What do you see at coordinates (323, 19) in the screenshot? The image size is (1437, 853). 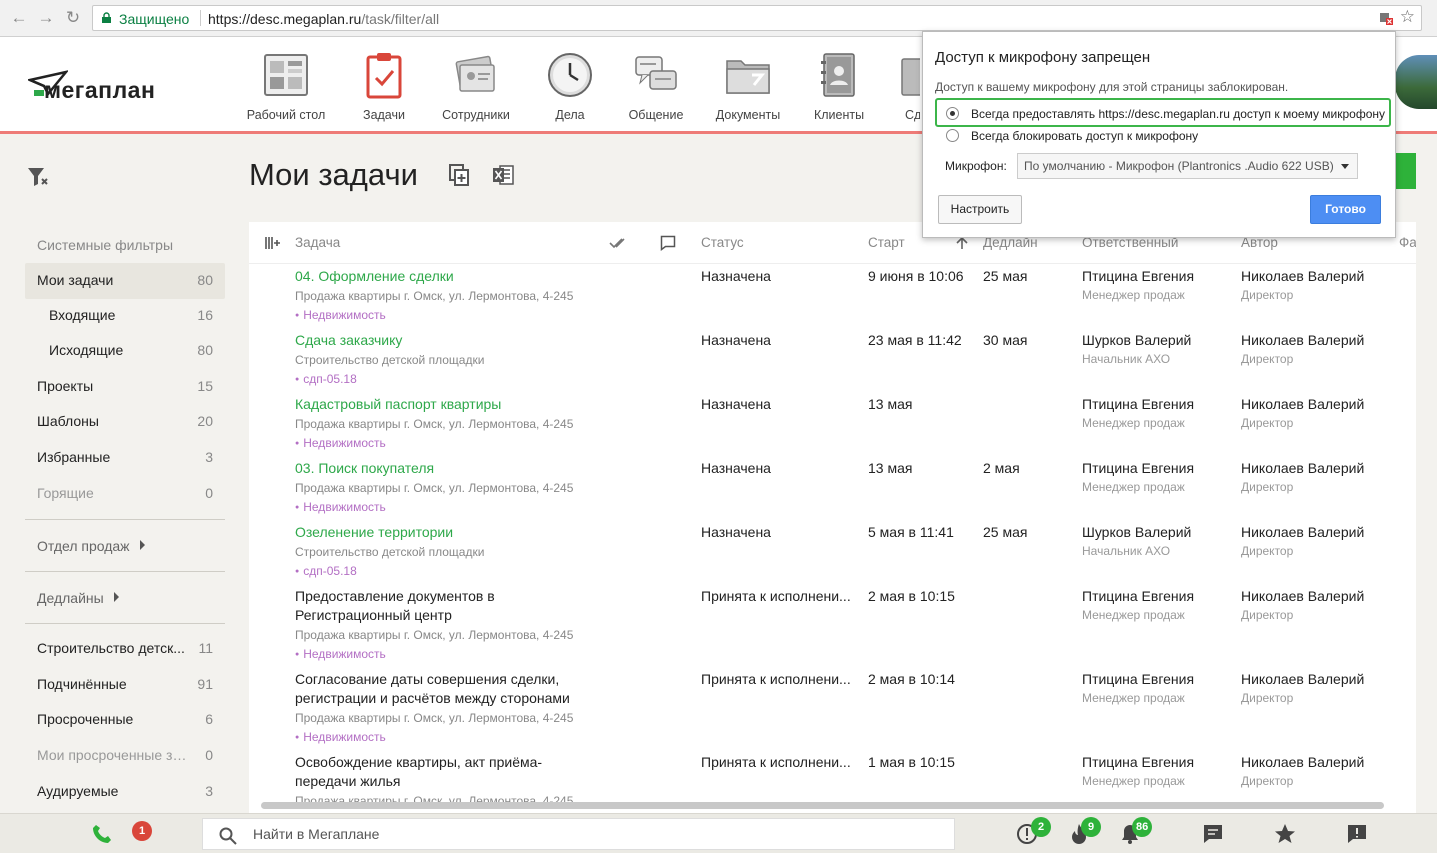 I see `url-text: https://desc.megaplan.ru/task/filter/all` at bounding box center [323, 19].